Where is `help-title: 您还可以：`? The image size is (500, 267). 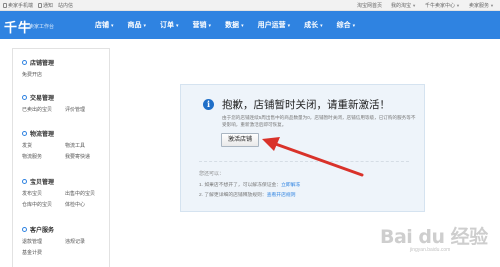
help-title: 您还可以： is located at coordinates (212, 174).